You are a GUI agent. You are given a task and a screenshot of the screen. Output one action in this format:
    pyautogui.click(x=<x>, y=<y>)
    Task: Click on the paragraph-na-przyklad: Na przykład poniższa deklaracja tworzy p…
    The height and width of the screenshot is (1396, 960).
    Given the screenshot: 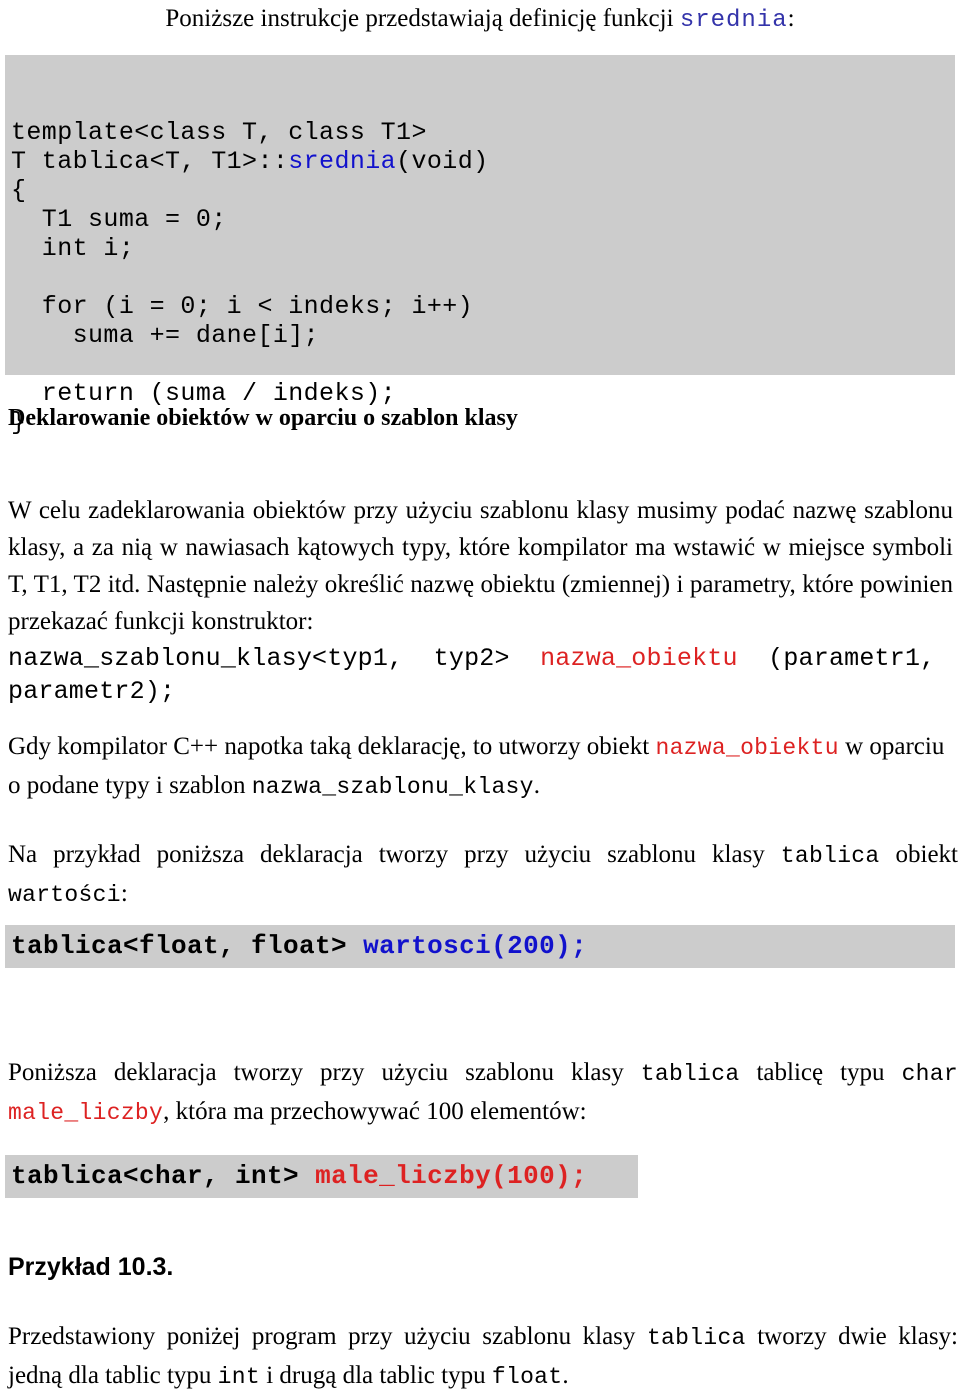 What is the action you would take?
    pyautogui.click(x=483, y=875)
    